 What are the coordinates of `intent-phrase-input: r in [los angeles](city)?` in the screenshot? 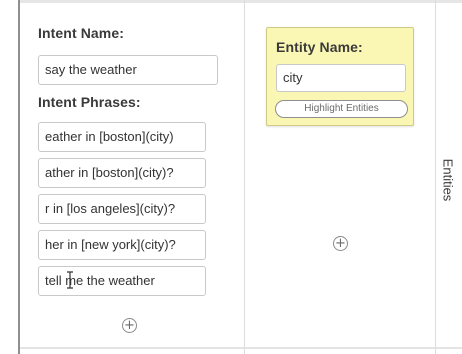 It's located at (122, 209).